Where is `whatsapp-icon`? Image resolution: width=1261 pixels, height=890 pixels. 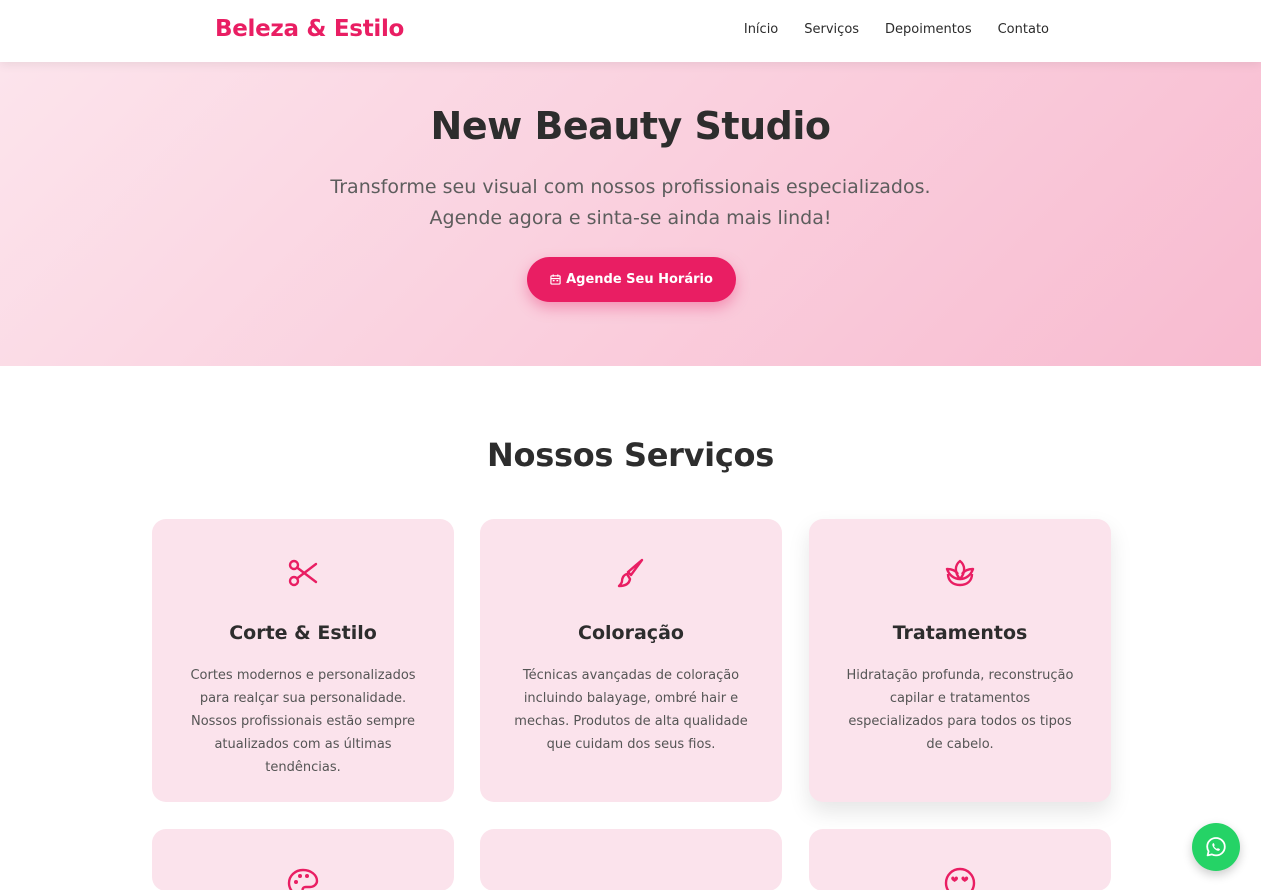
whatsapp-icon is located at coordinates (1216, 847).